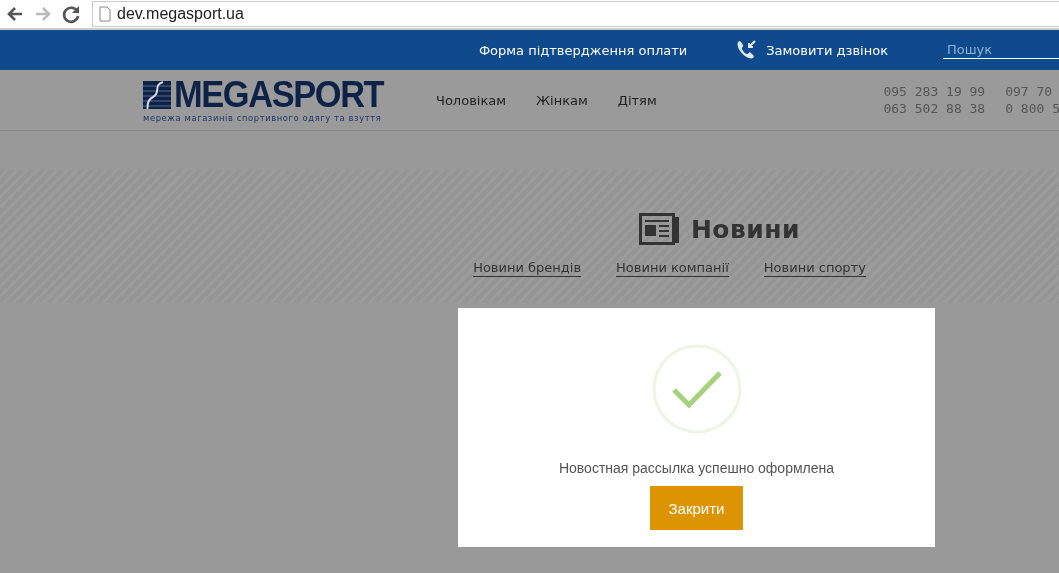 The width and height of the screenshot is (1059, 573). What do you see at coordinates (71, 14) in the screenshot?
I see `reload-icon` at bounding box center [71, 14].